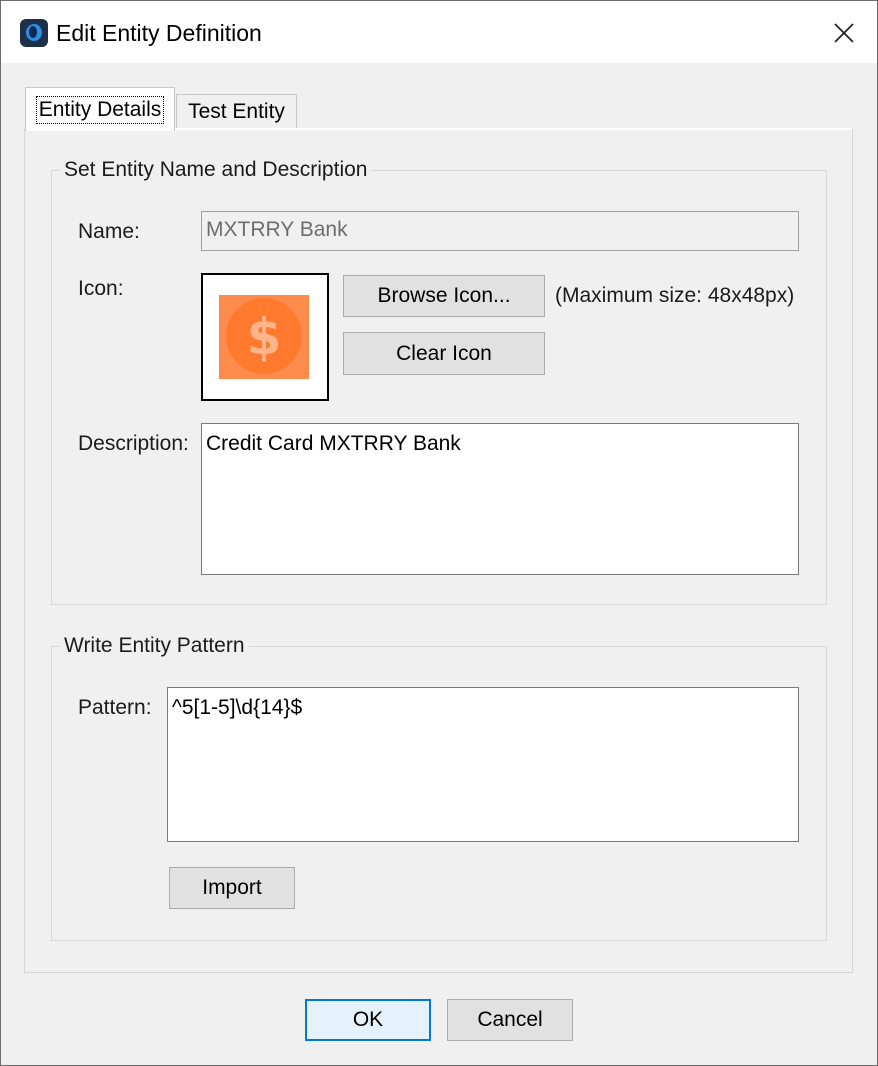 This screenshot has width=878, height=1066. I want to click on close-button, so click(844, 33).